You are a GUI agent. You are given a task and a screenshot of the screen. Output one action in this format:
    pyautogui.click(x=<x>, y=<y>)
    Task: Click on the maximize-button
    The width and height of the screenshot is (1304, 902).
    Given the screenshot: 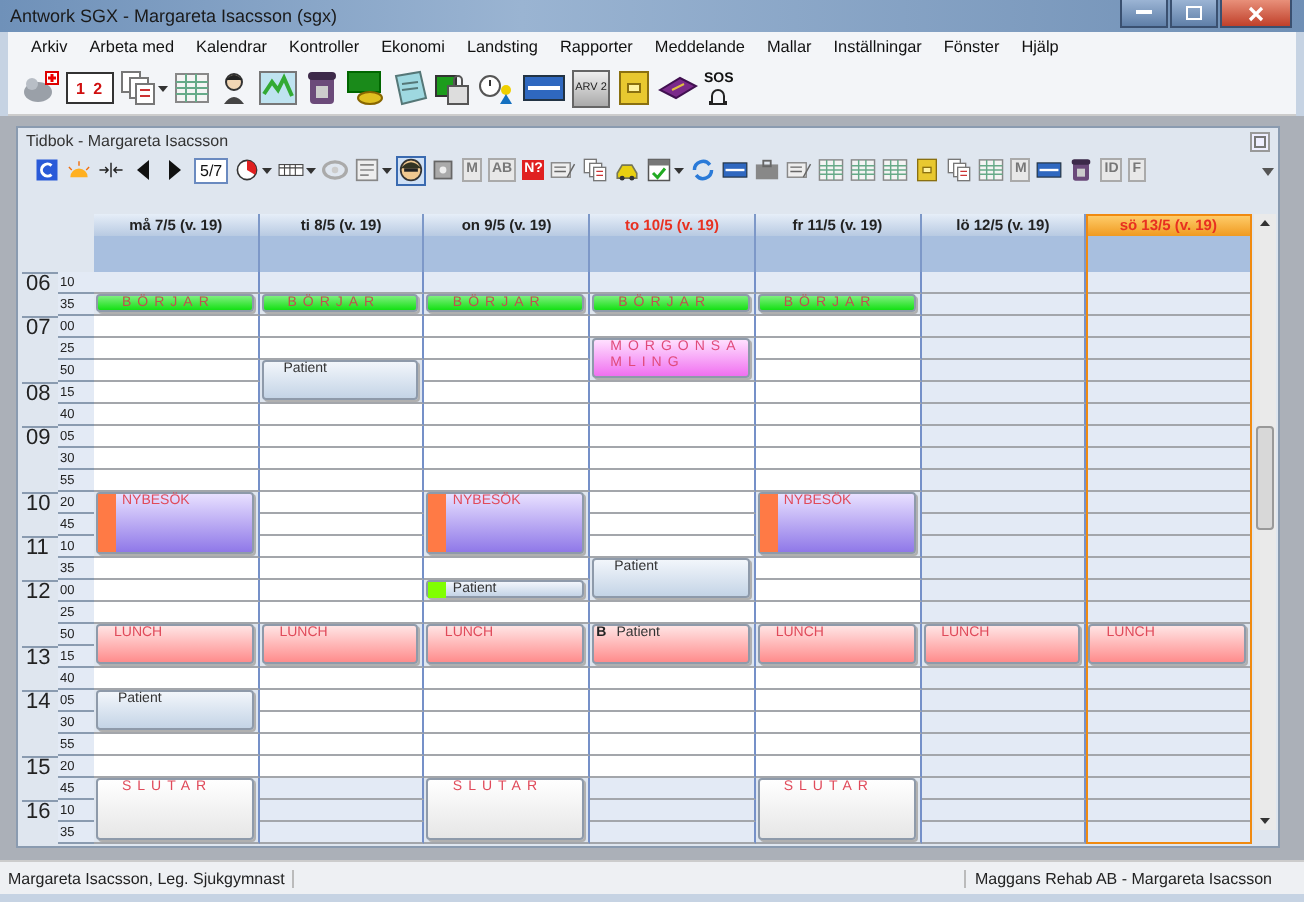 What is the action you would take?
    pyautogui.click(x=1194, y=14)
    